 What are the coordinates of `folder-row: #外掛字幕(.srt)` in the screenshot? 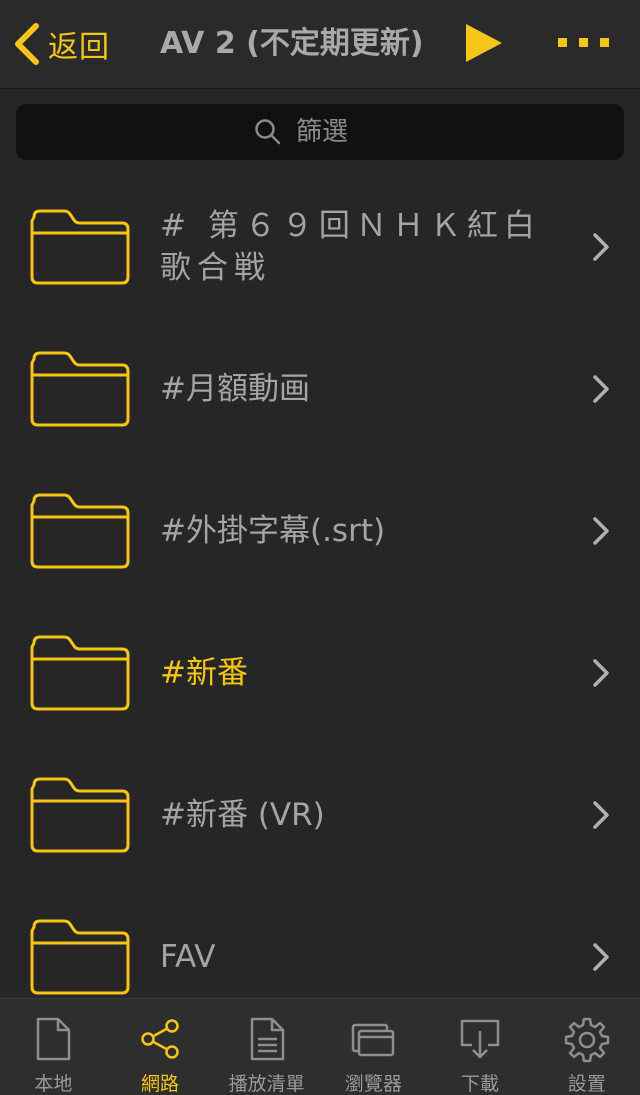 It's located at (320, 531).